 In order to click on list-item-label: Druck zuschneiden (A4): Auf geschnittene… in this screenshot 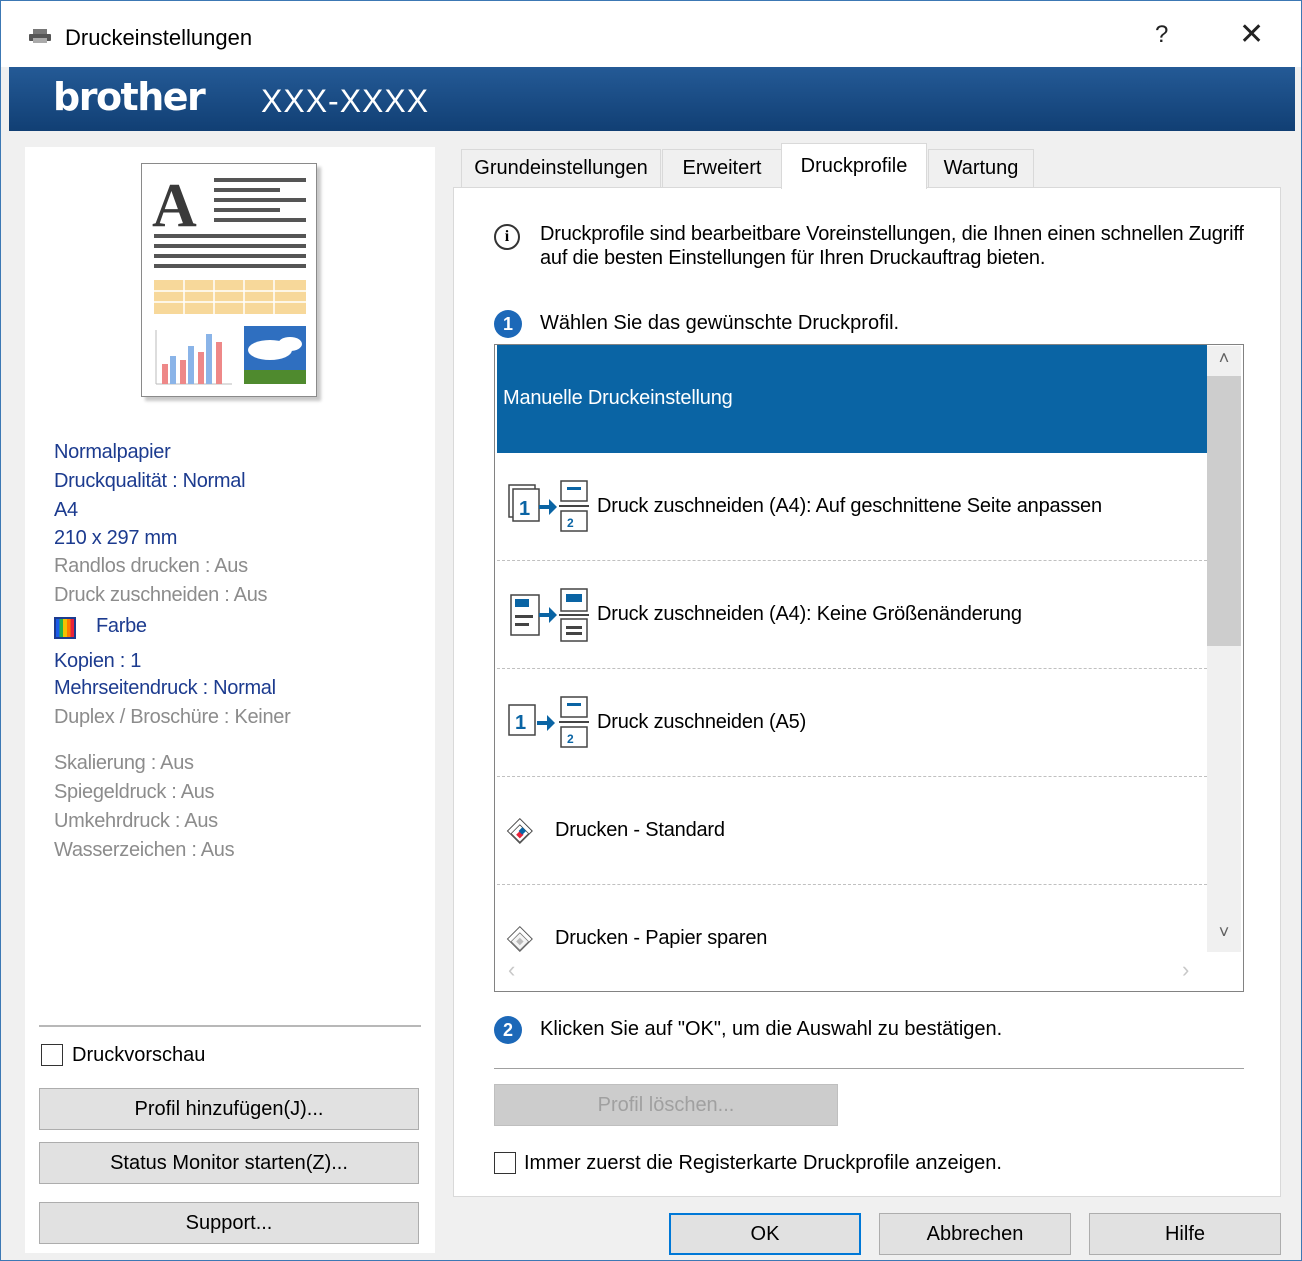, I will do `click(849, 506)`.